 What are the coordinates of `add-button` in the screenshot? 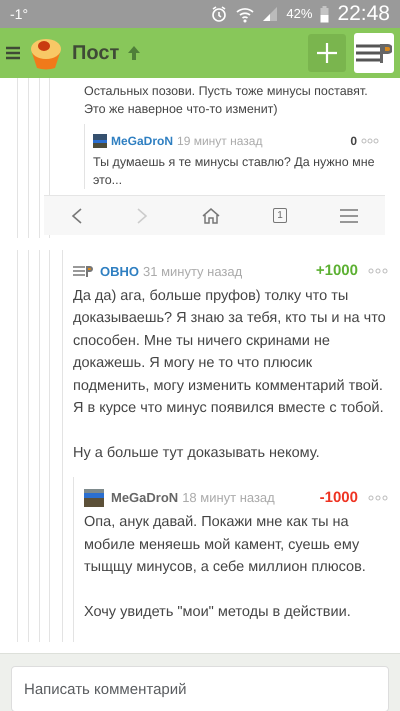 It's located at (327, 53).